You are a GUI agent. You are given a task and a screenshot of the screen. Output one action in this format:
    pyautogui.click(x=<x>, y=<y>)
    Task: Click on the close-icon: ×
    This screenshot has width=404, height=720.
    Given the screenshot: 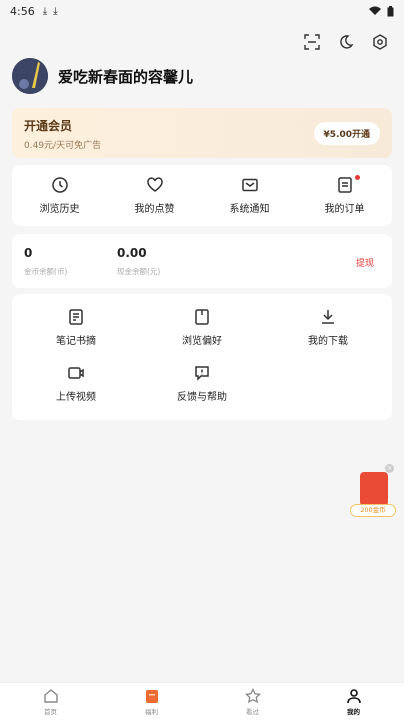 What is the action you would take?
    pyautogui.click(x=389, y=468)
    